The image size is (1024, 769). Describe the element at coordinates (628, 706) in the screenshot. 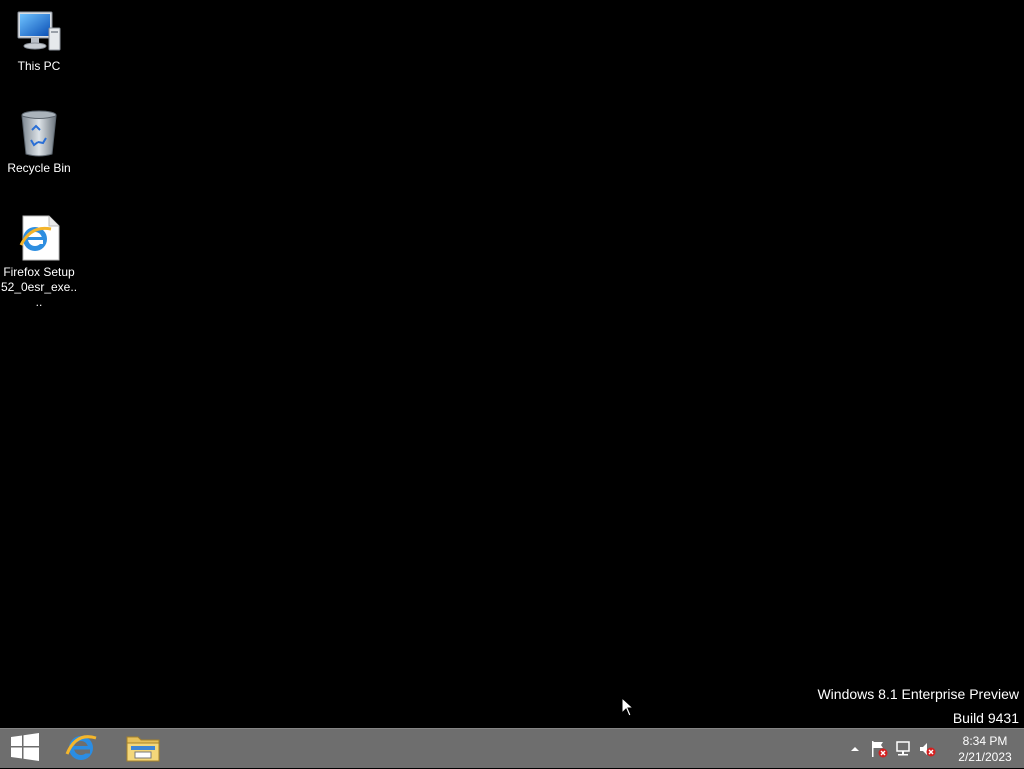

I see `mouse-pointer-icon` at that location.